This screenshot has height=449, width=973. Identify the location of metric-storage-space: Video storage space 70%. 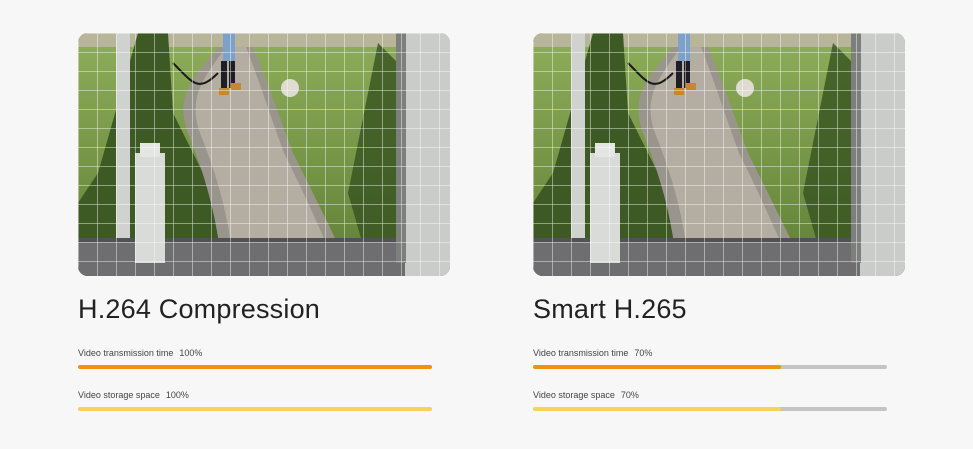
(710, 400).